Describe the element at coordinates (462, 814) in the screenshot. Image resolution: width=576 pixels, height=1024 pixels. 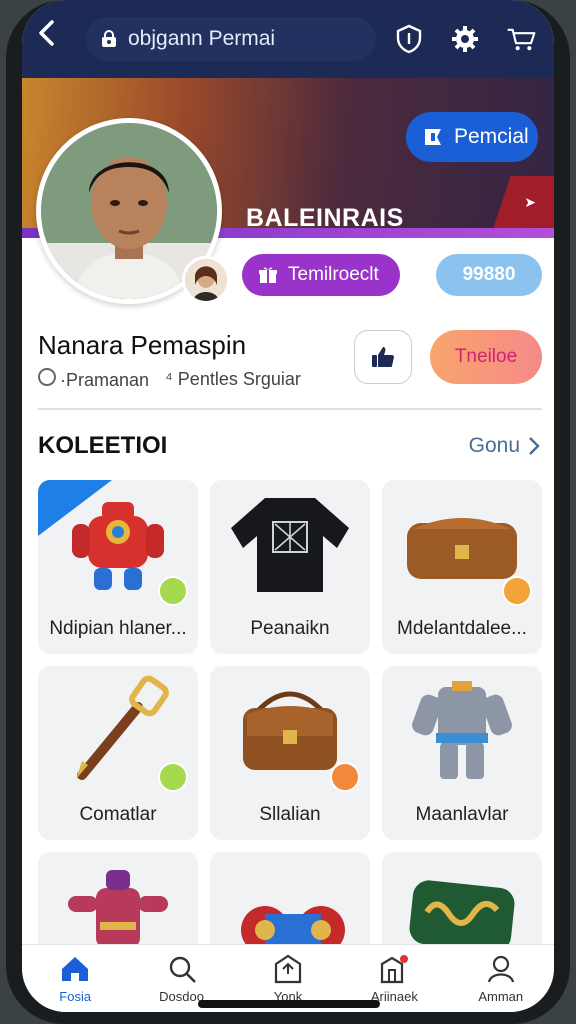
I see `card-label: Maanlavlar` at that location.